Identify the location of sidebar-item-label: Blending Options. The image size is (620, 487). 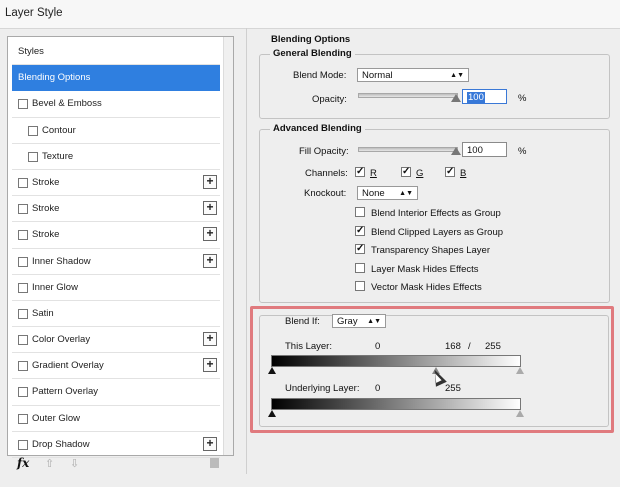
(54, 78).